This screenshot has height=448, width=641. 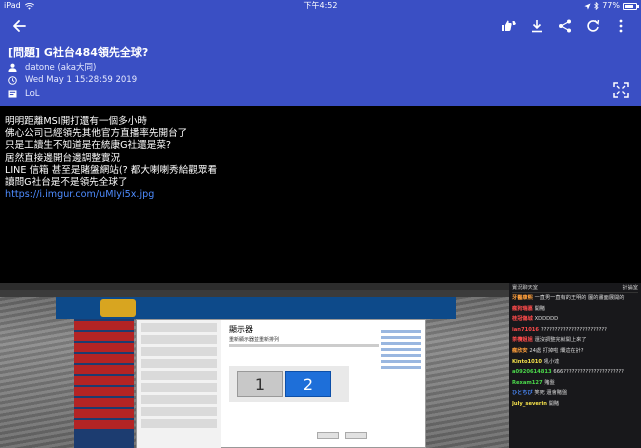 I want to click on chat-message: Rexam127 賭盤, so click(x=575, y=383).